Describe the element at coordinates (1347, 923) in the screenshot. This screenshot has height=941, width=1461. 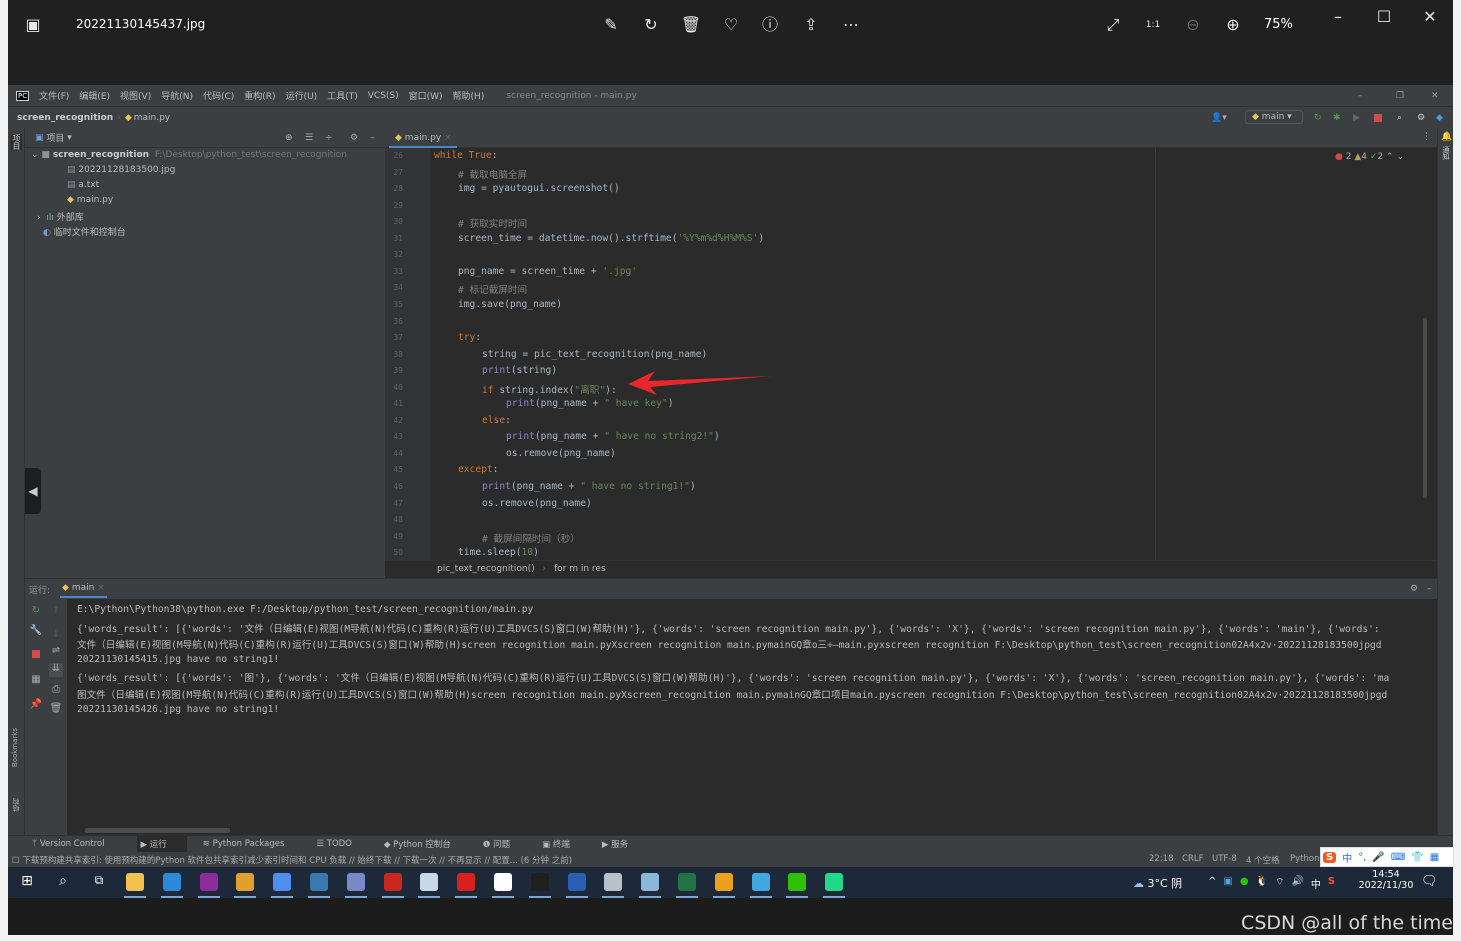
I see `csdn-watermark: CSDN @all of the time` at that location.